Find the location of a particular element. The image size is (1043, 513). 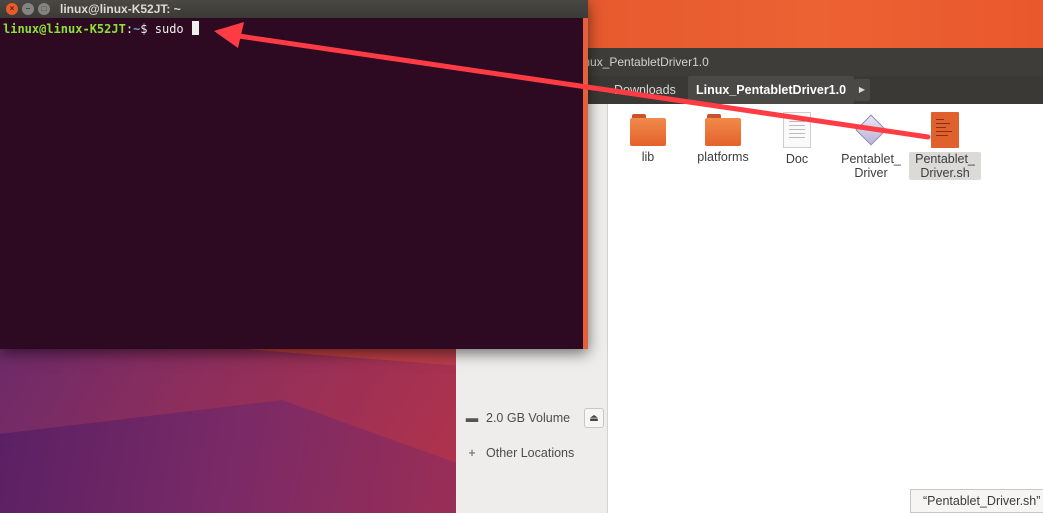

maximize-icon: □ is located at coordinates (44, 9).